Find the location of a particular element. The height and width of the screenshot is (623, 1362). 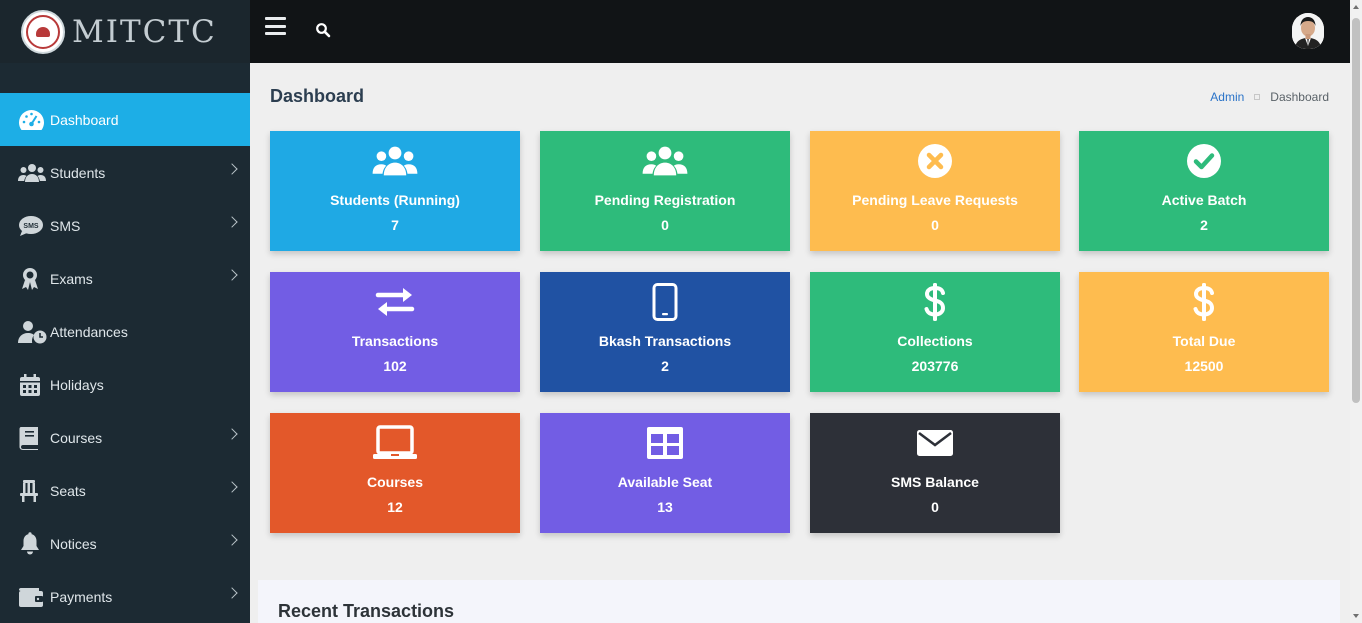

wallet-icon is located at coordinates (33, 597).